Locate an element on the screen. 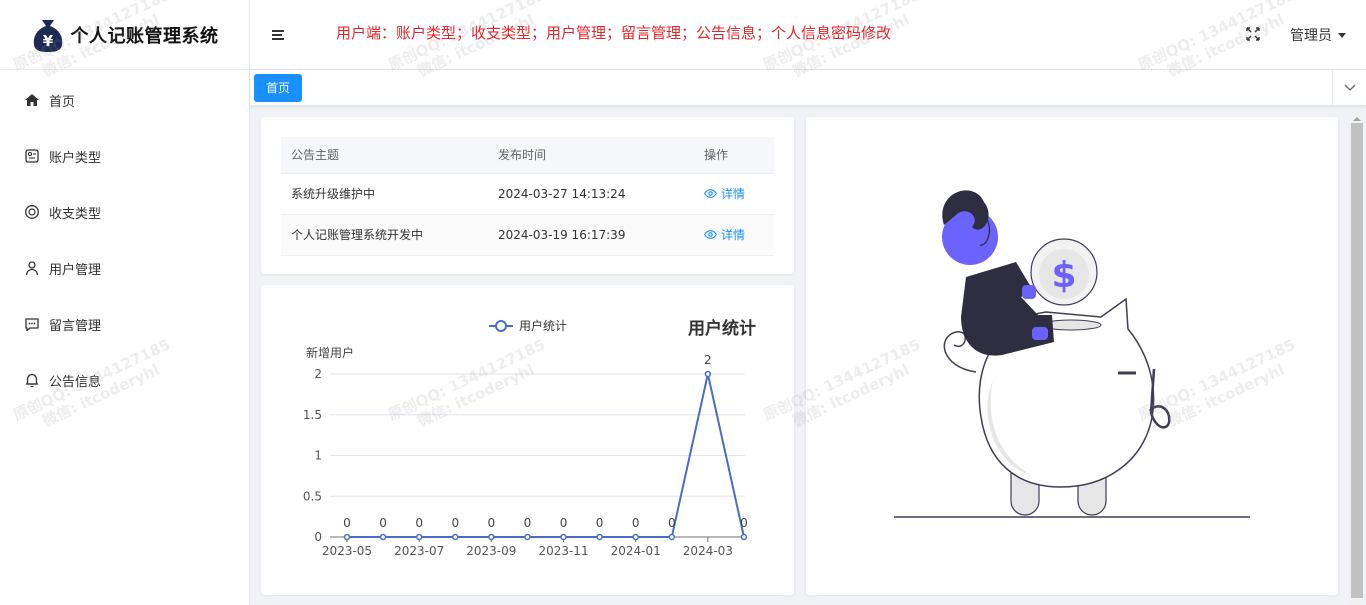  x-tick-label: 2023-07 is located at coordinates (419, 551).